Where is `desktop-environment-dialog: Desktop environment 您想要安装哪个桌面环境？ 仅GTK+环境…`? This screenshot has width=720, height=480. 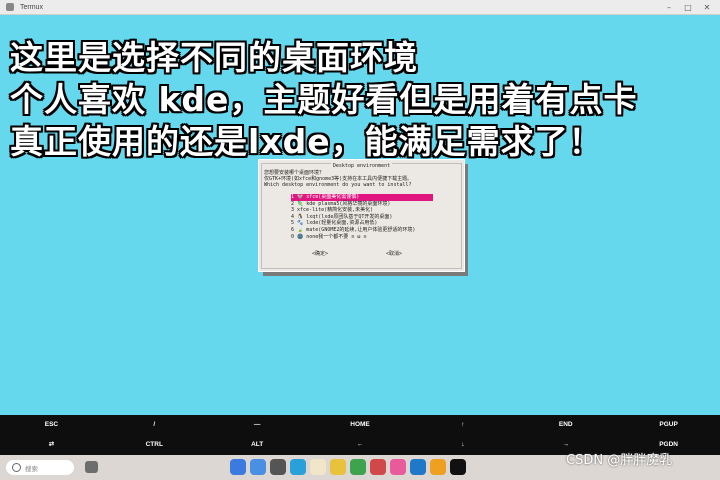 desktop-environment-dialog: Desktop environment 您想要安装哪个桌面环境？ 仅GTK+环境… is located at coordinates (361, 215).